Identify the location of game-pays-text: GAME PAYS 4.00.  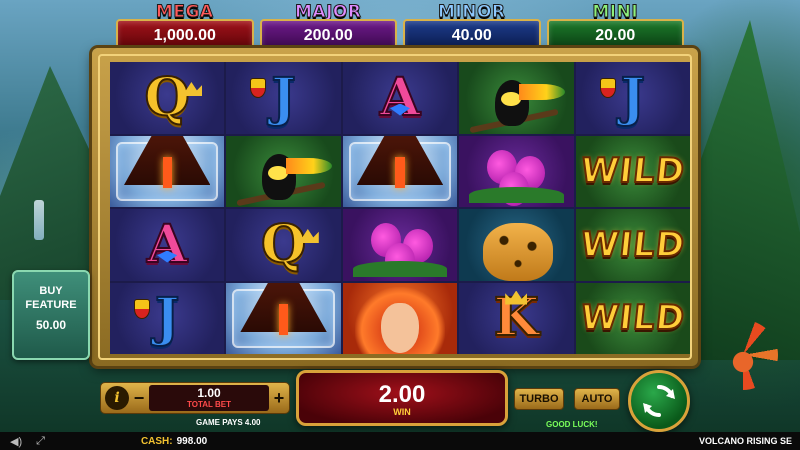
(228, 422).